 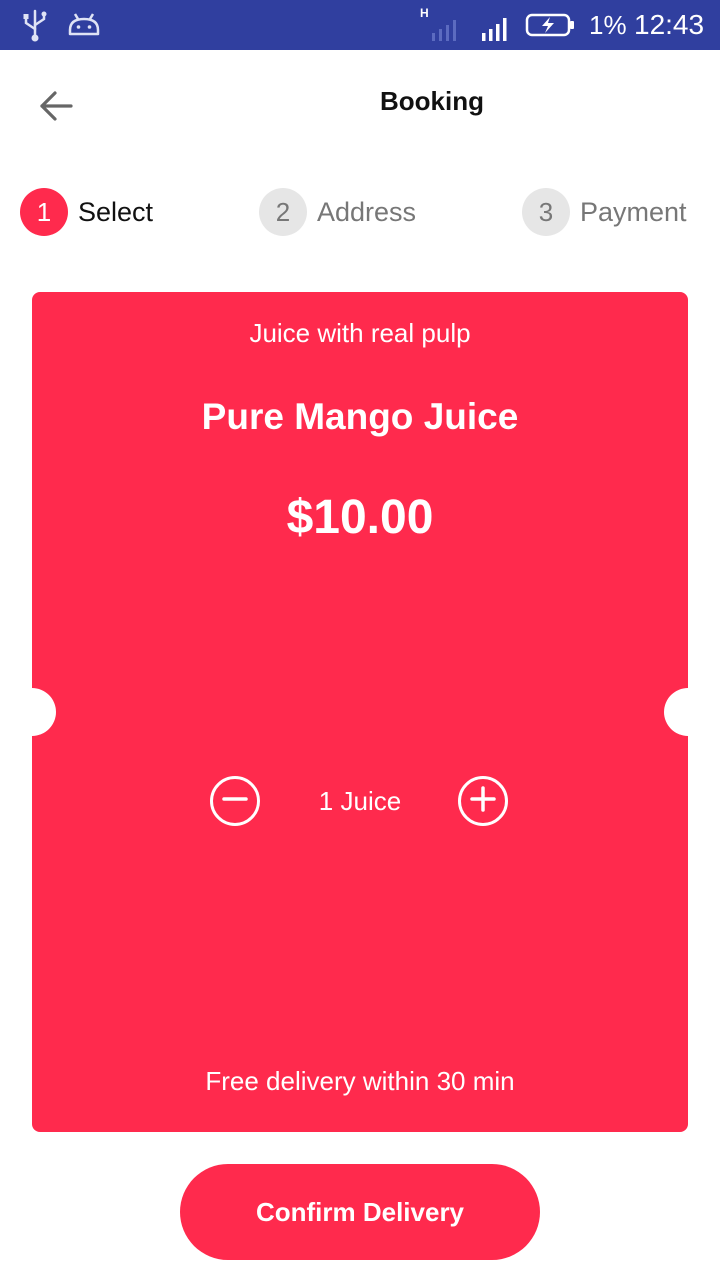 What do you see at coordinates (56, 108) in the screenshot?
I see `arrow-left-icon` at bounding box center [56, 108].